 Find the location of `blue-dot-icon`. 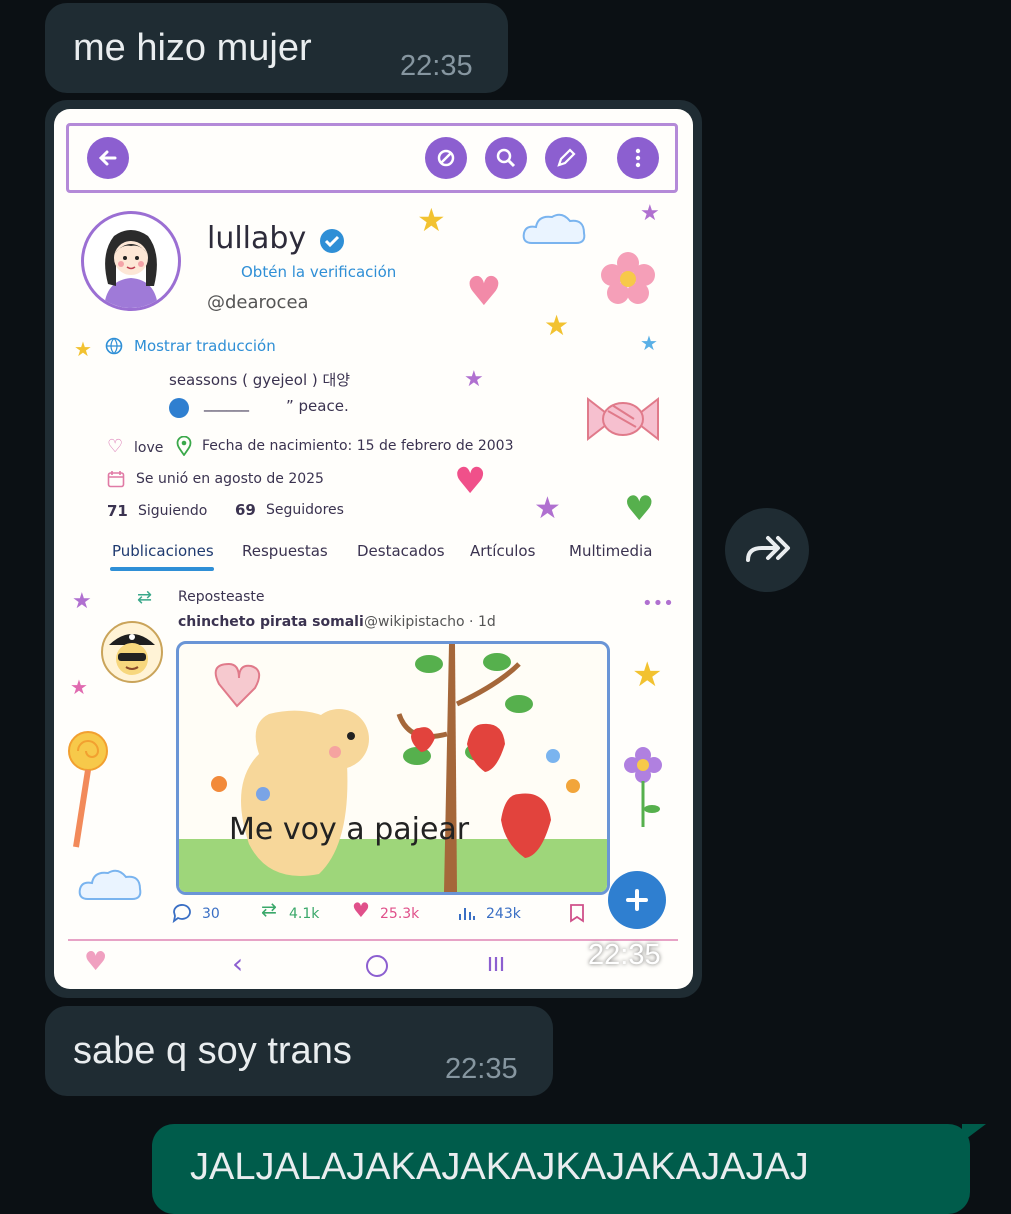

blue-dot-icon is located at coordinates (179, 408).